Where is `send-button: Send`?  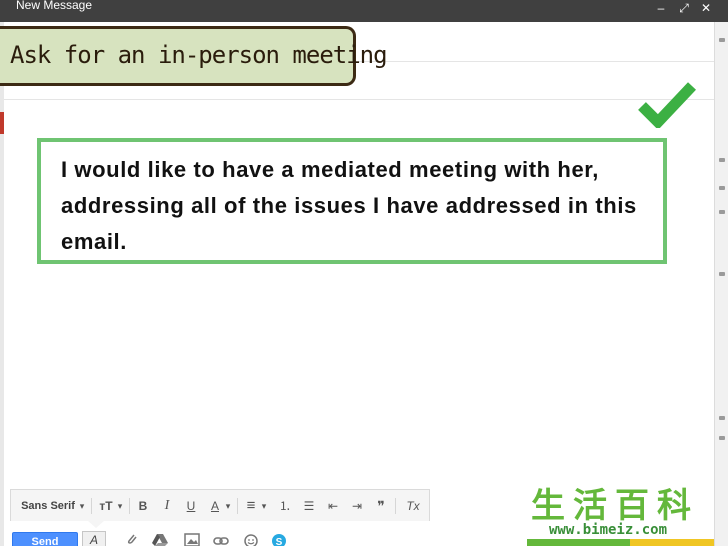 send-button: Send is located at coordinates (45, 539).